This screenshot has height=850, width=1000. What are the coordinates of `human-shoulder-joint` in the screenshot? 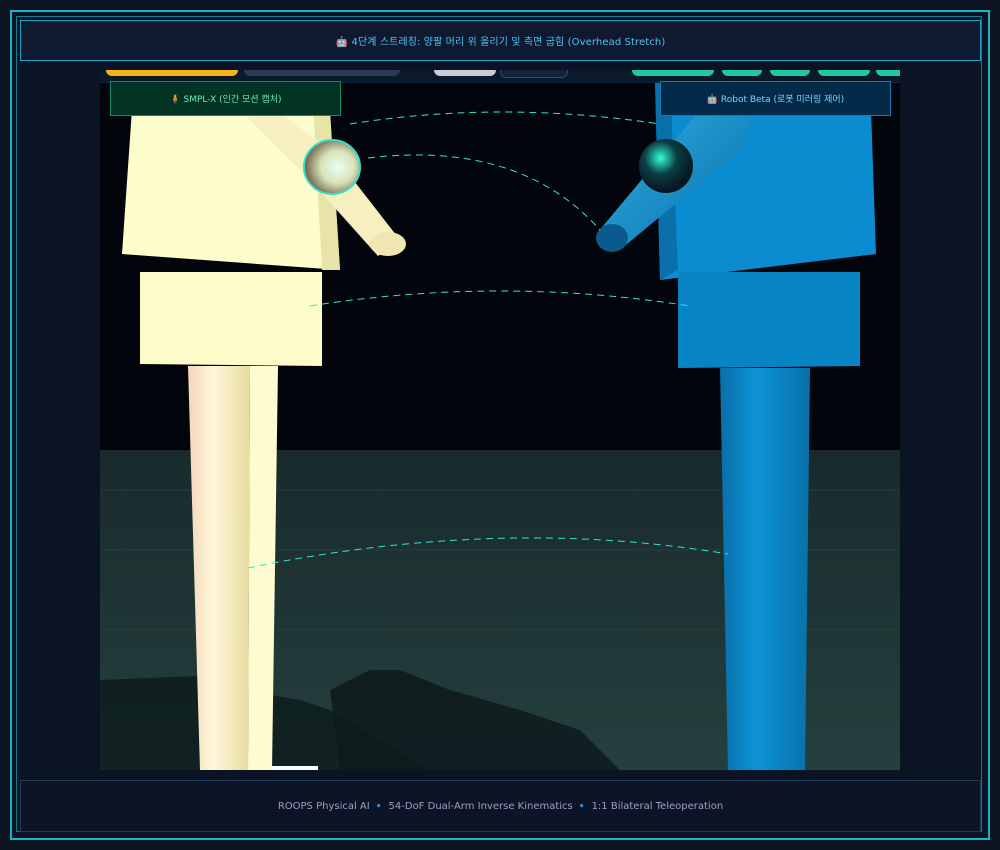 It's located at (332, 167).